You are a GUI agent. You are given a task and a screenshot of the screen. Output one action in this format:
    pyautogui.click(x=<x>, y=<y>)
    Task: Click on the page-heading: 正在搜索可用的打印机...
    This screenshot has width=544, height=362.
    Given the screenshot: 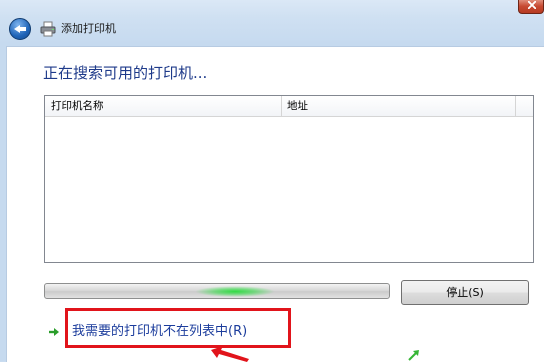 What is the action you would take?
    pyautogui.click(x=125, y=73)
    